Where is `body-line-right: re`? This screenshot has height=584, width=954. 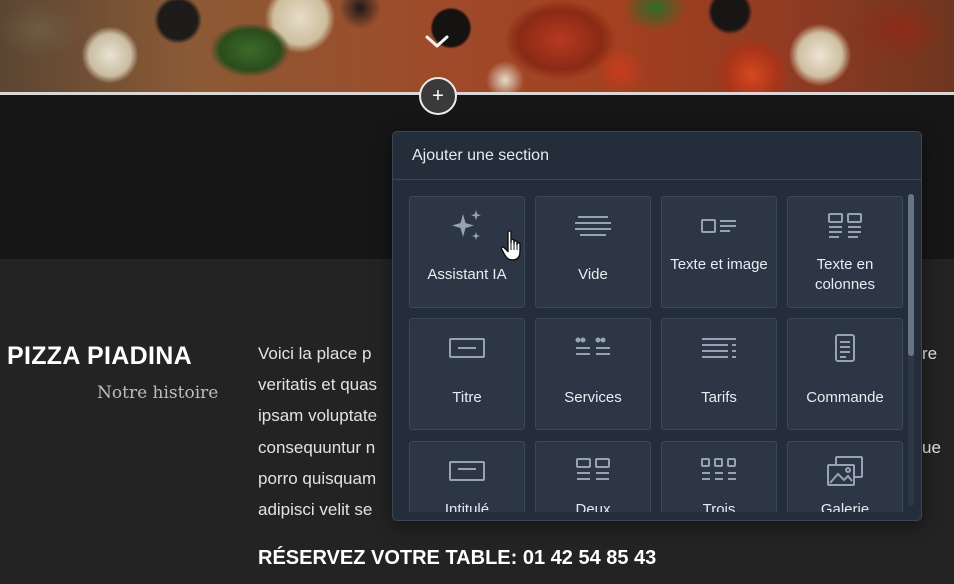
body-line-right: re is located at coordinates (930, 353).